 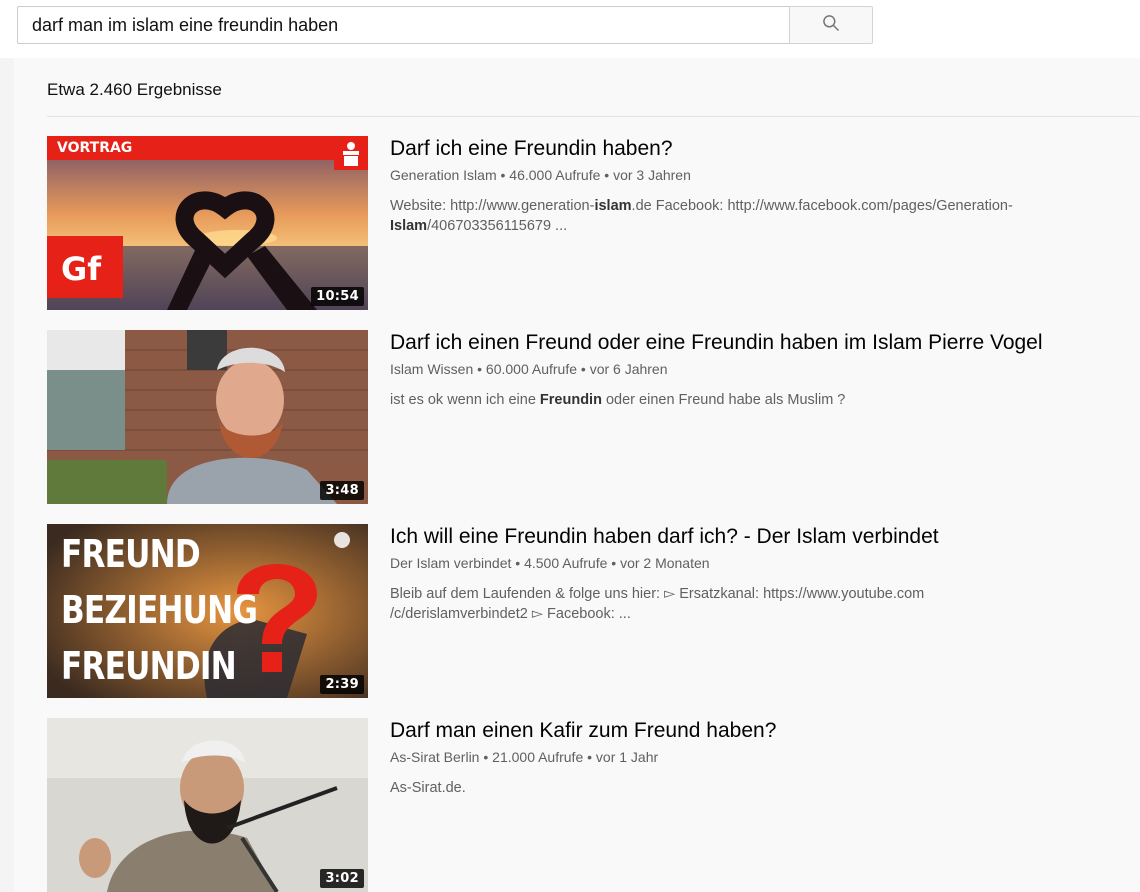 I want to click on desc-highlight: islam, so click(x=613, y=206).